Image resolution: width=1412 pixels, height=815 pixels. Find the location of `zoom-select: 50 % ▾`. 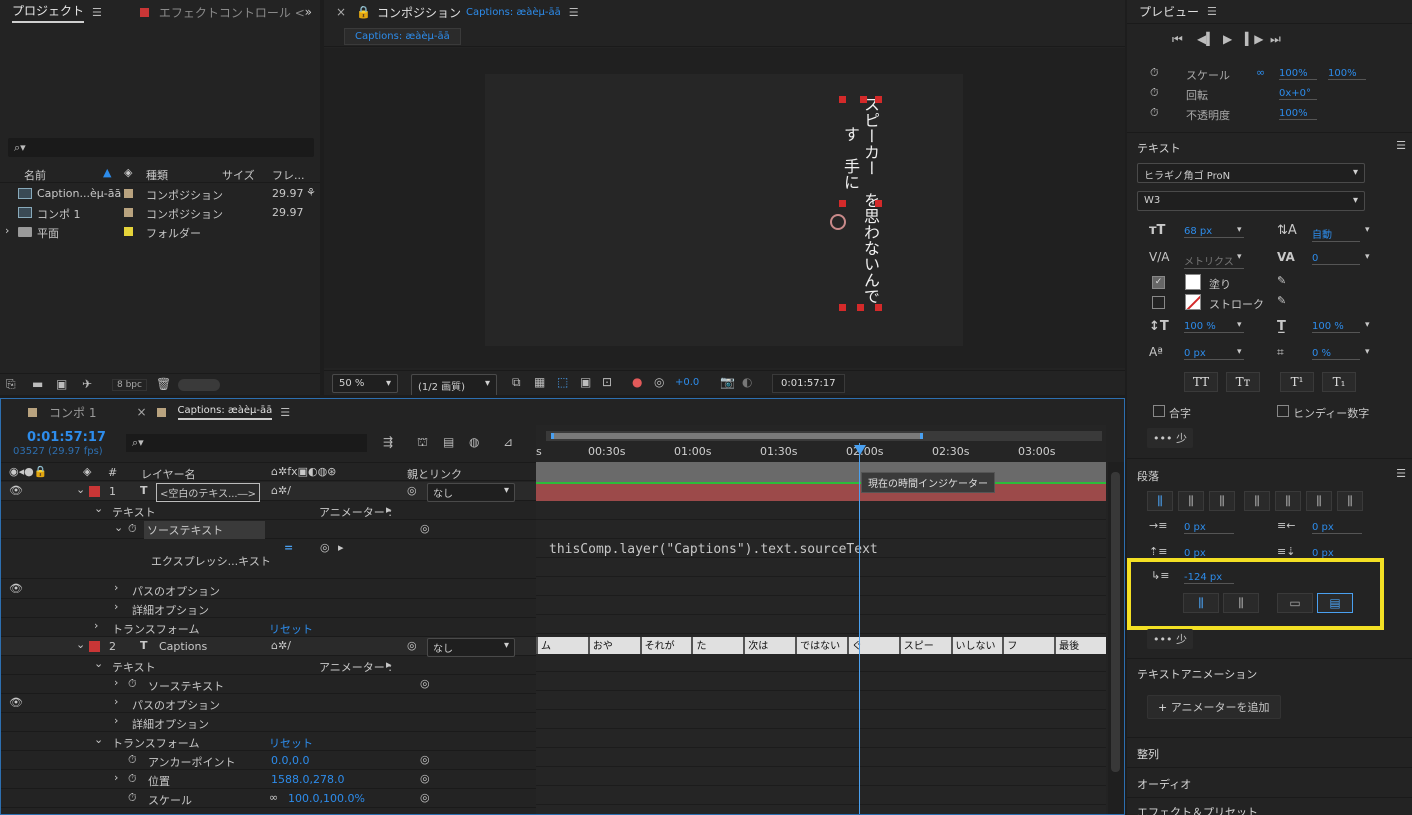

zoom-select: 50 % ▾ is located at coordinates (365, 383).